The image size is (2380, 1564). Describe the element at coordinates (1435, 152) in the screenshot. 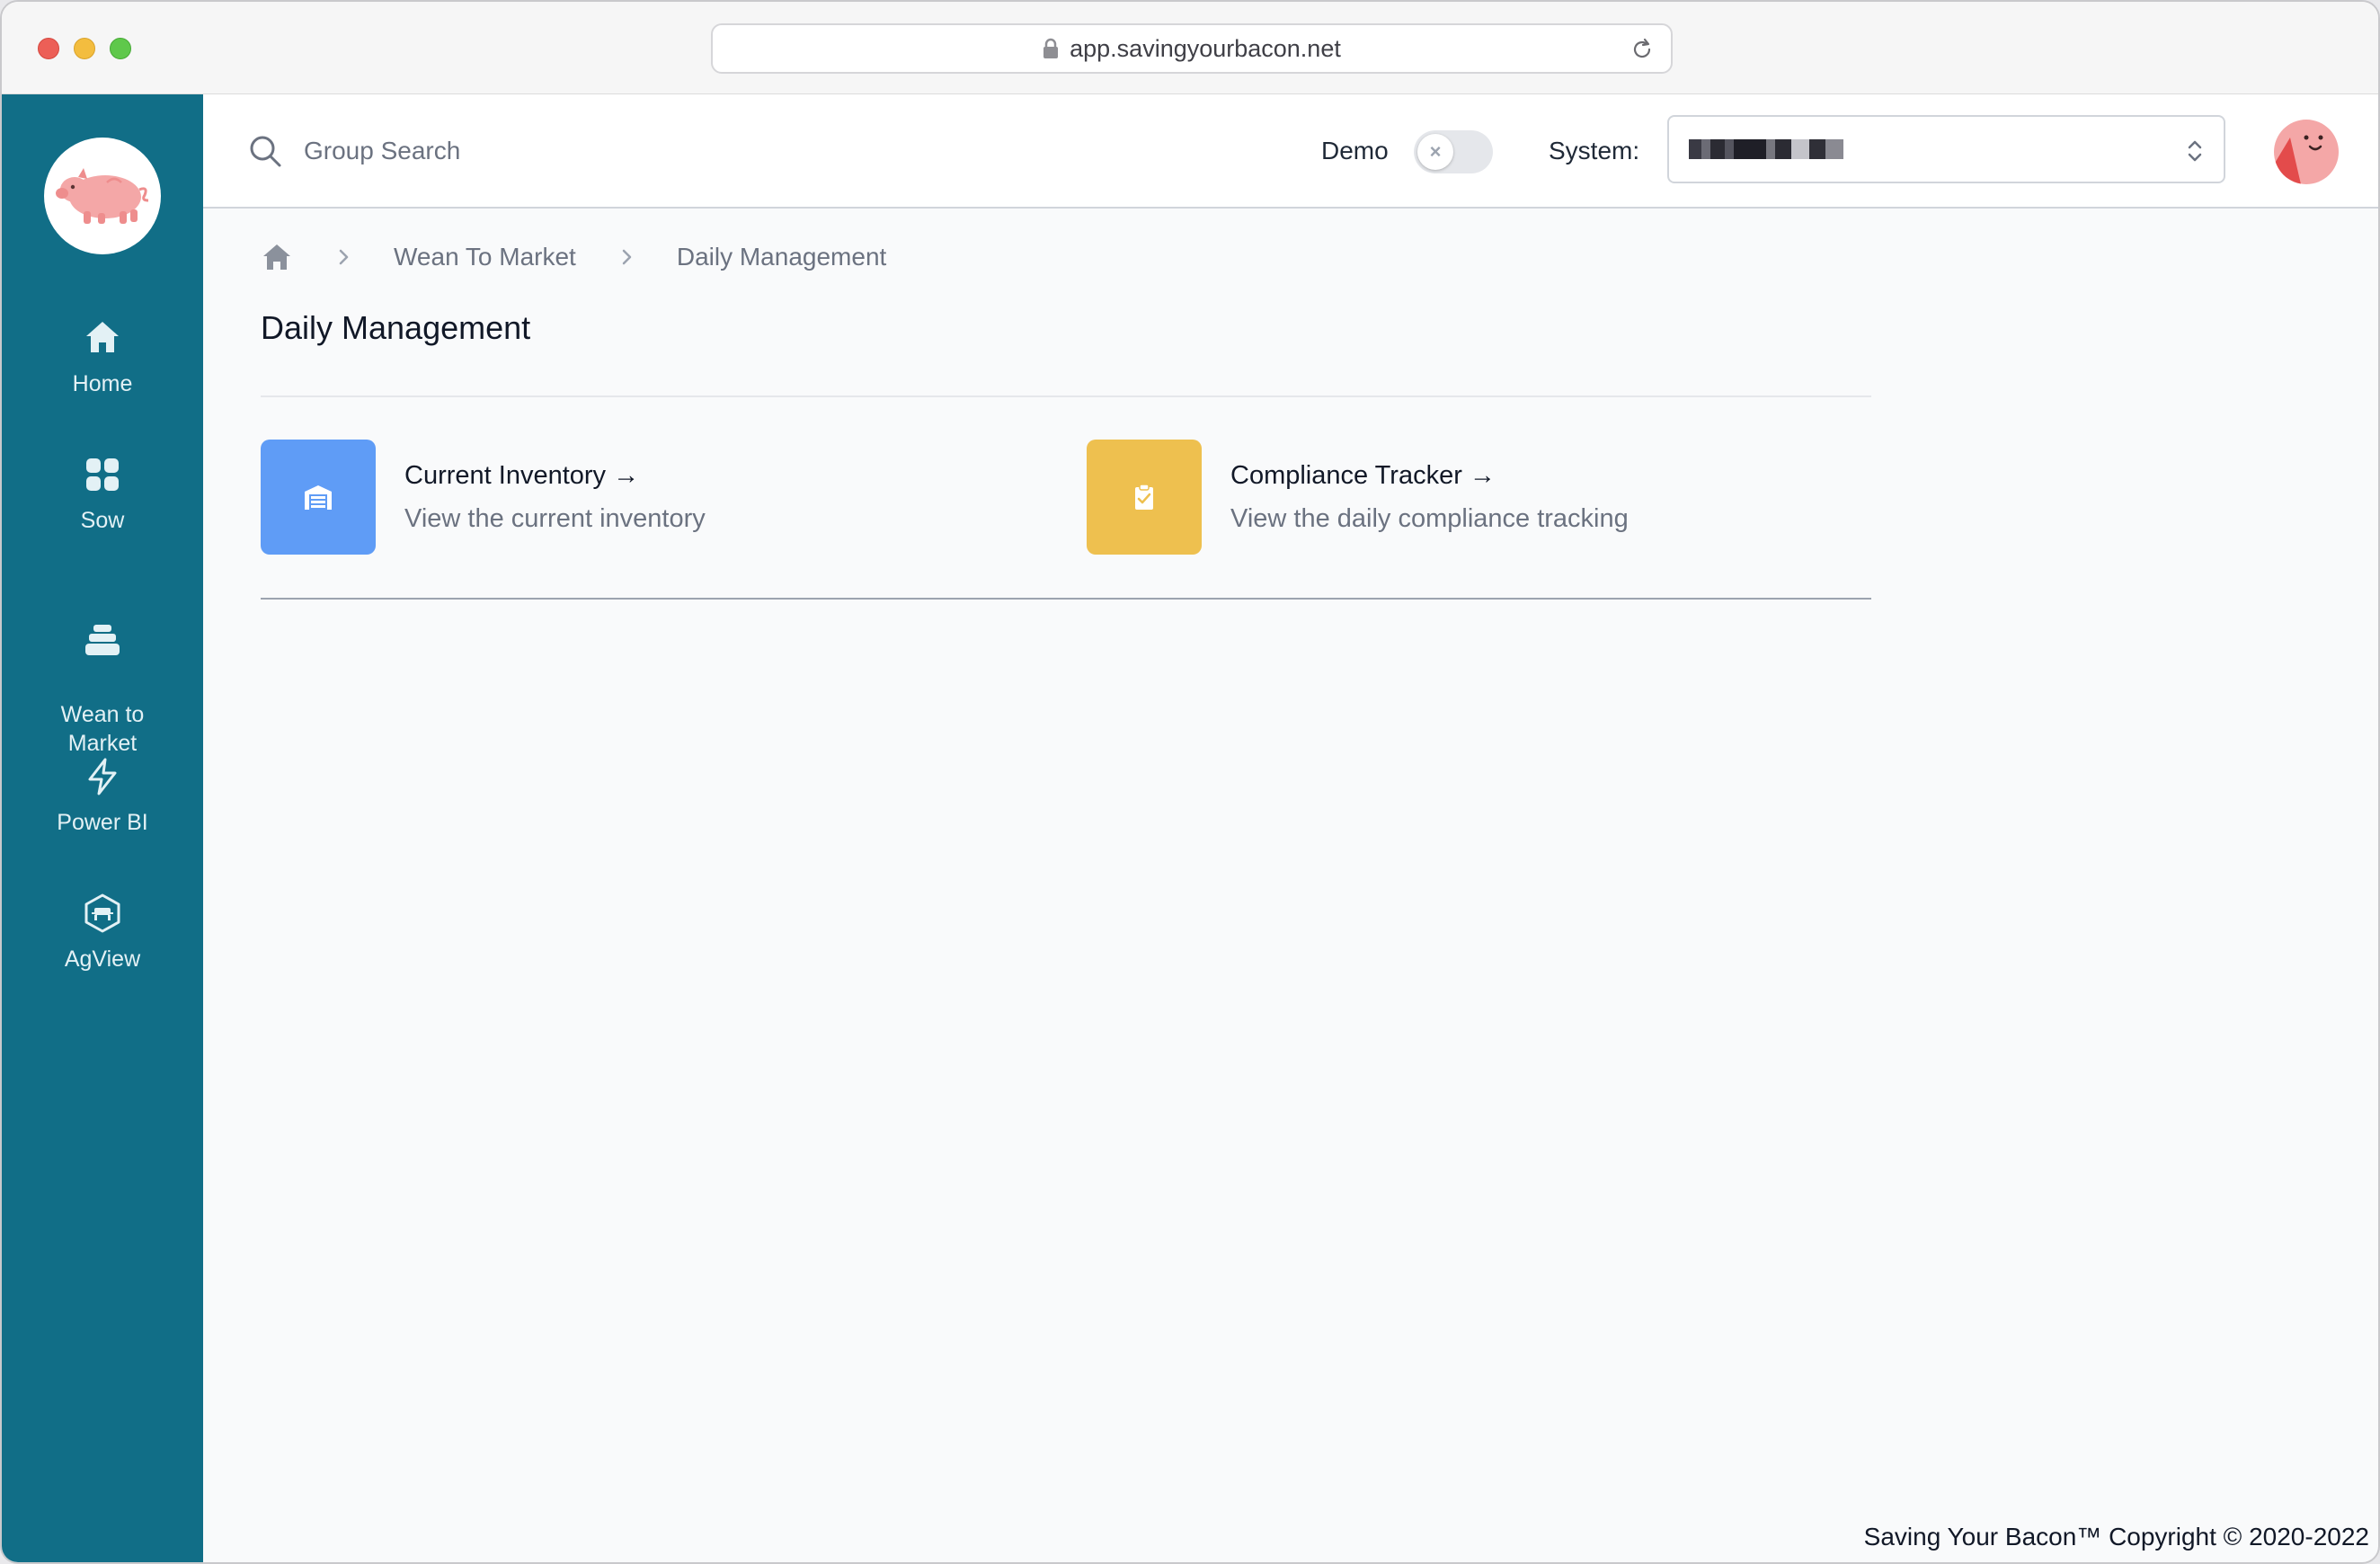

I see `toggle-off-icon: ×` at that location.